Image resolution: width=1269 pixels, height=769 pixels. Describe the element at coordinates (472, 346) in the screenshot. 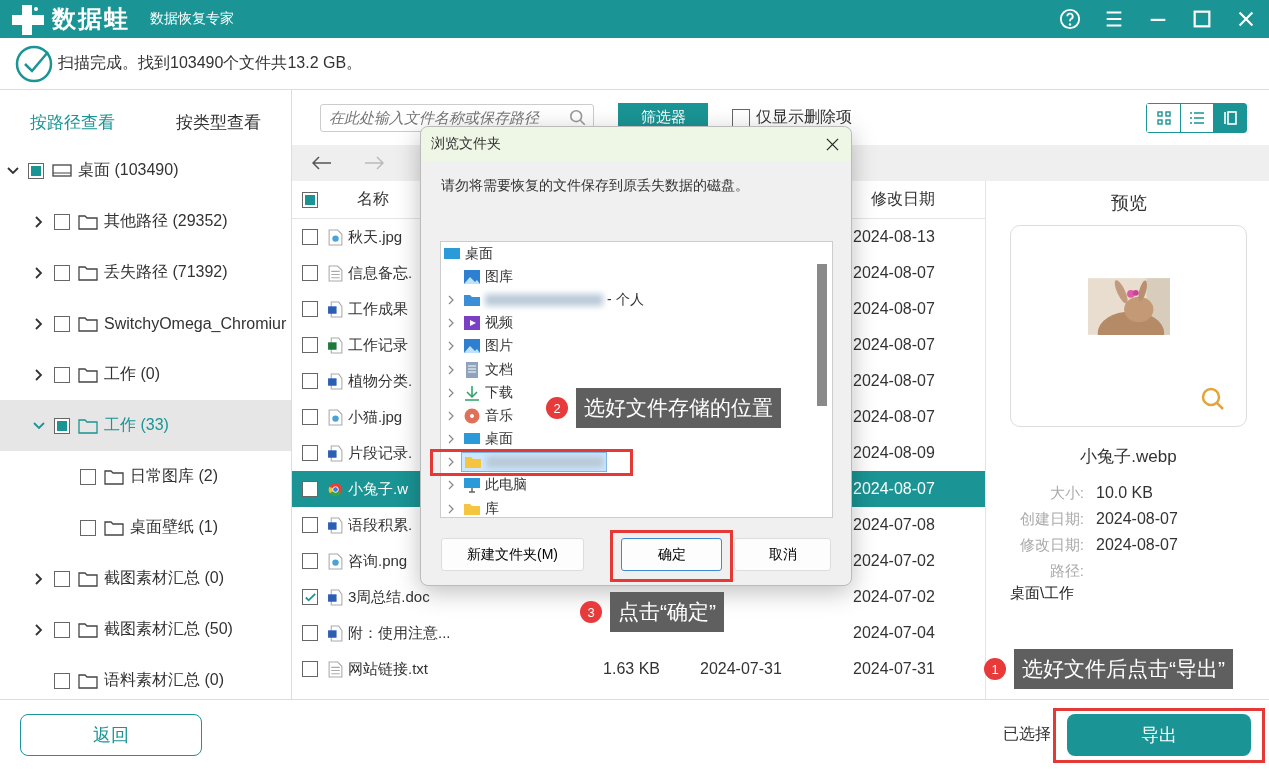

I see `image-icon` at that location.